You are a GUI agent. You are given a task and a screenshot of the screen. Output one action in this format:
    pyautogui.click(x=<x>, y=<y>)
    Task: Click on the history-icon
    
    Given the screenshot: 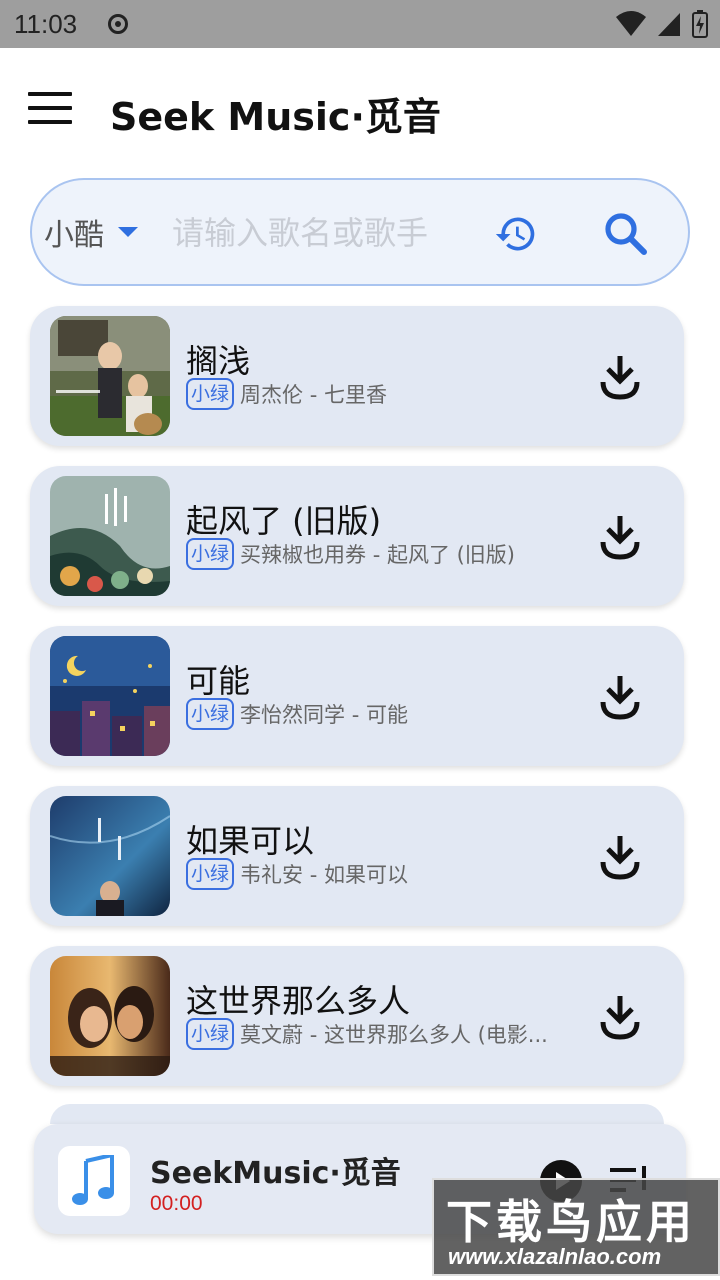 What is the action you would take?
    pyautogui.click(x=516, y=234)
    